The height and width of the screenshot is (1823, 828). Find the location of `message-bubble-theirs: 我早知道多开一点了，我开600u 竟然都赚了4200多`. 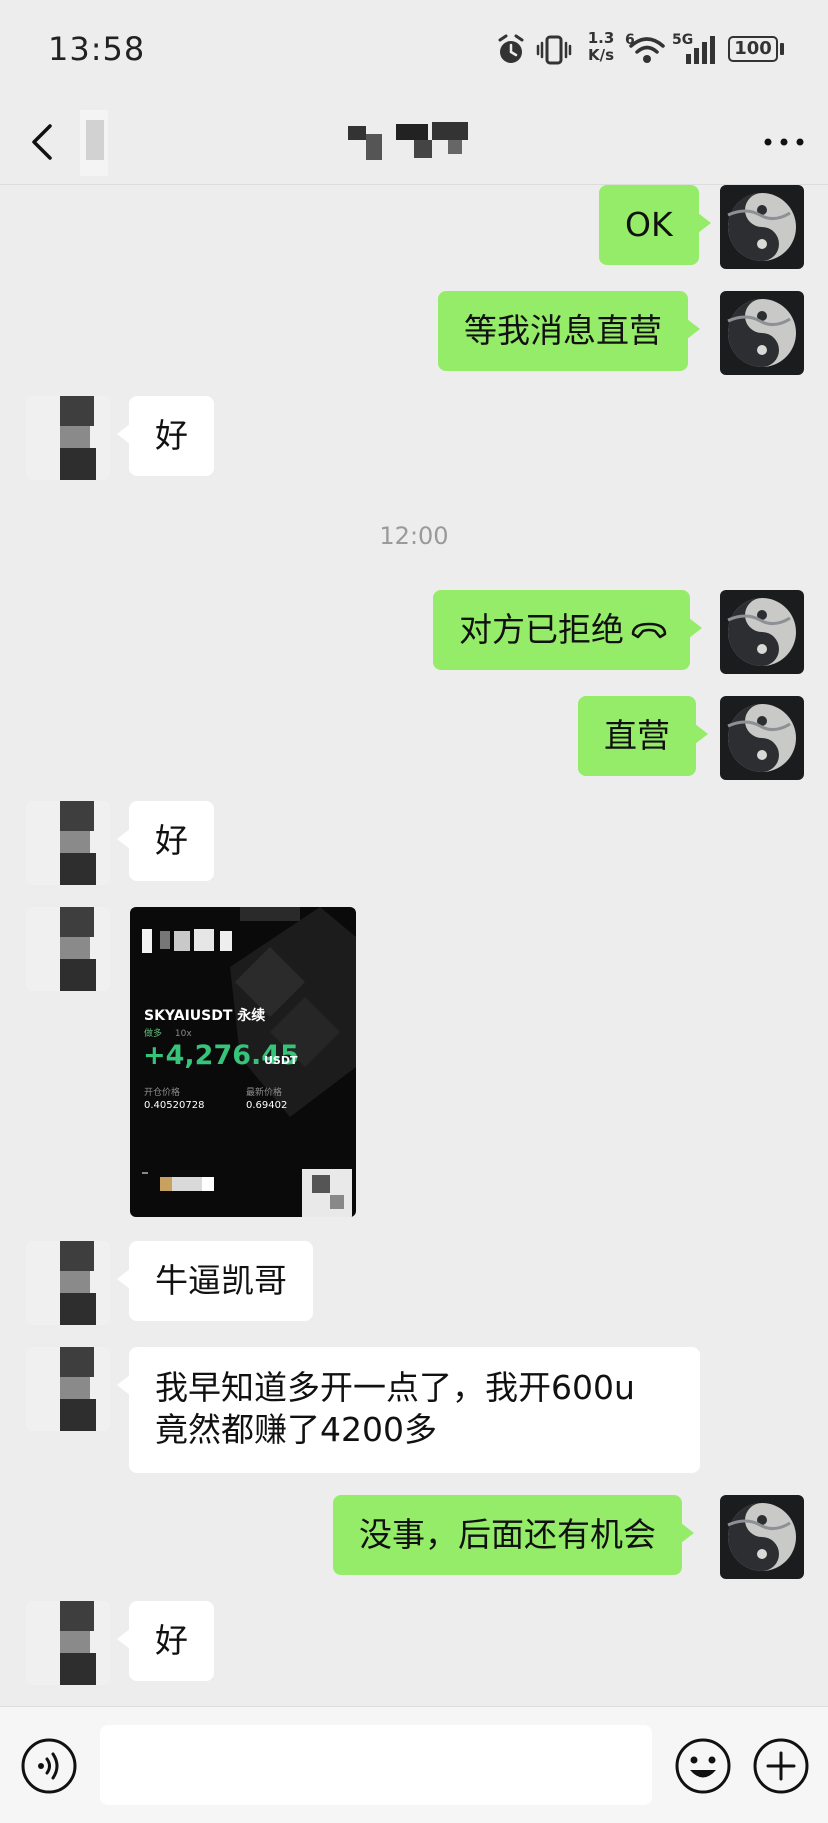

message-bubble-theirs: 我早知道多开一点了，我开600u 竟然都赚了4200多 is located at coordinates (408, 1410).